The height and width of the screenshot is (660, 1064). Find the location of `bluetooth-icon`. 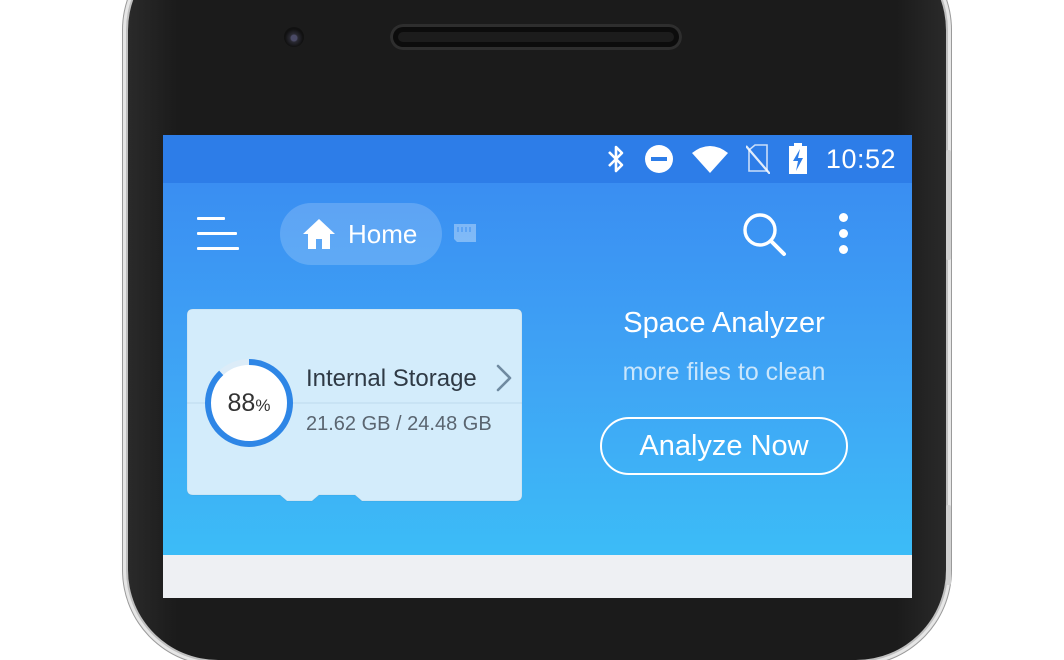

bluetooth-icon is located at coordinates (616, 159).